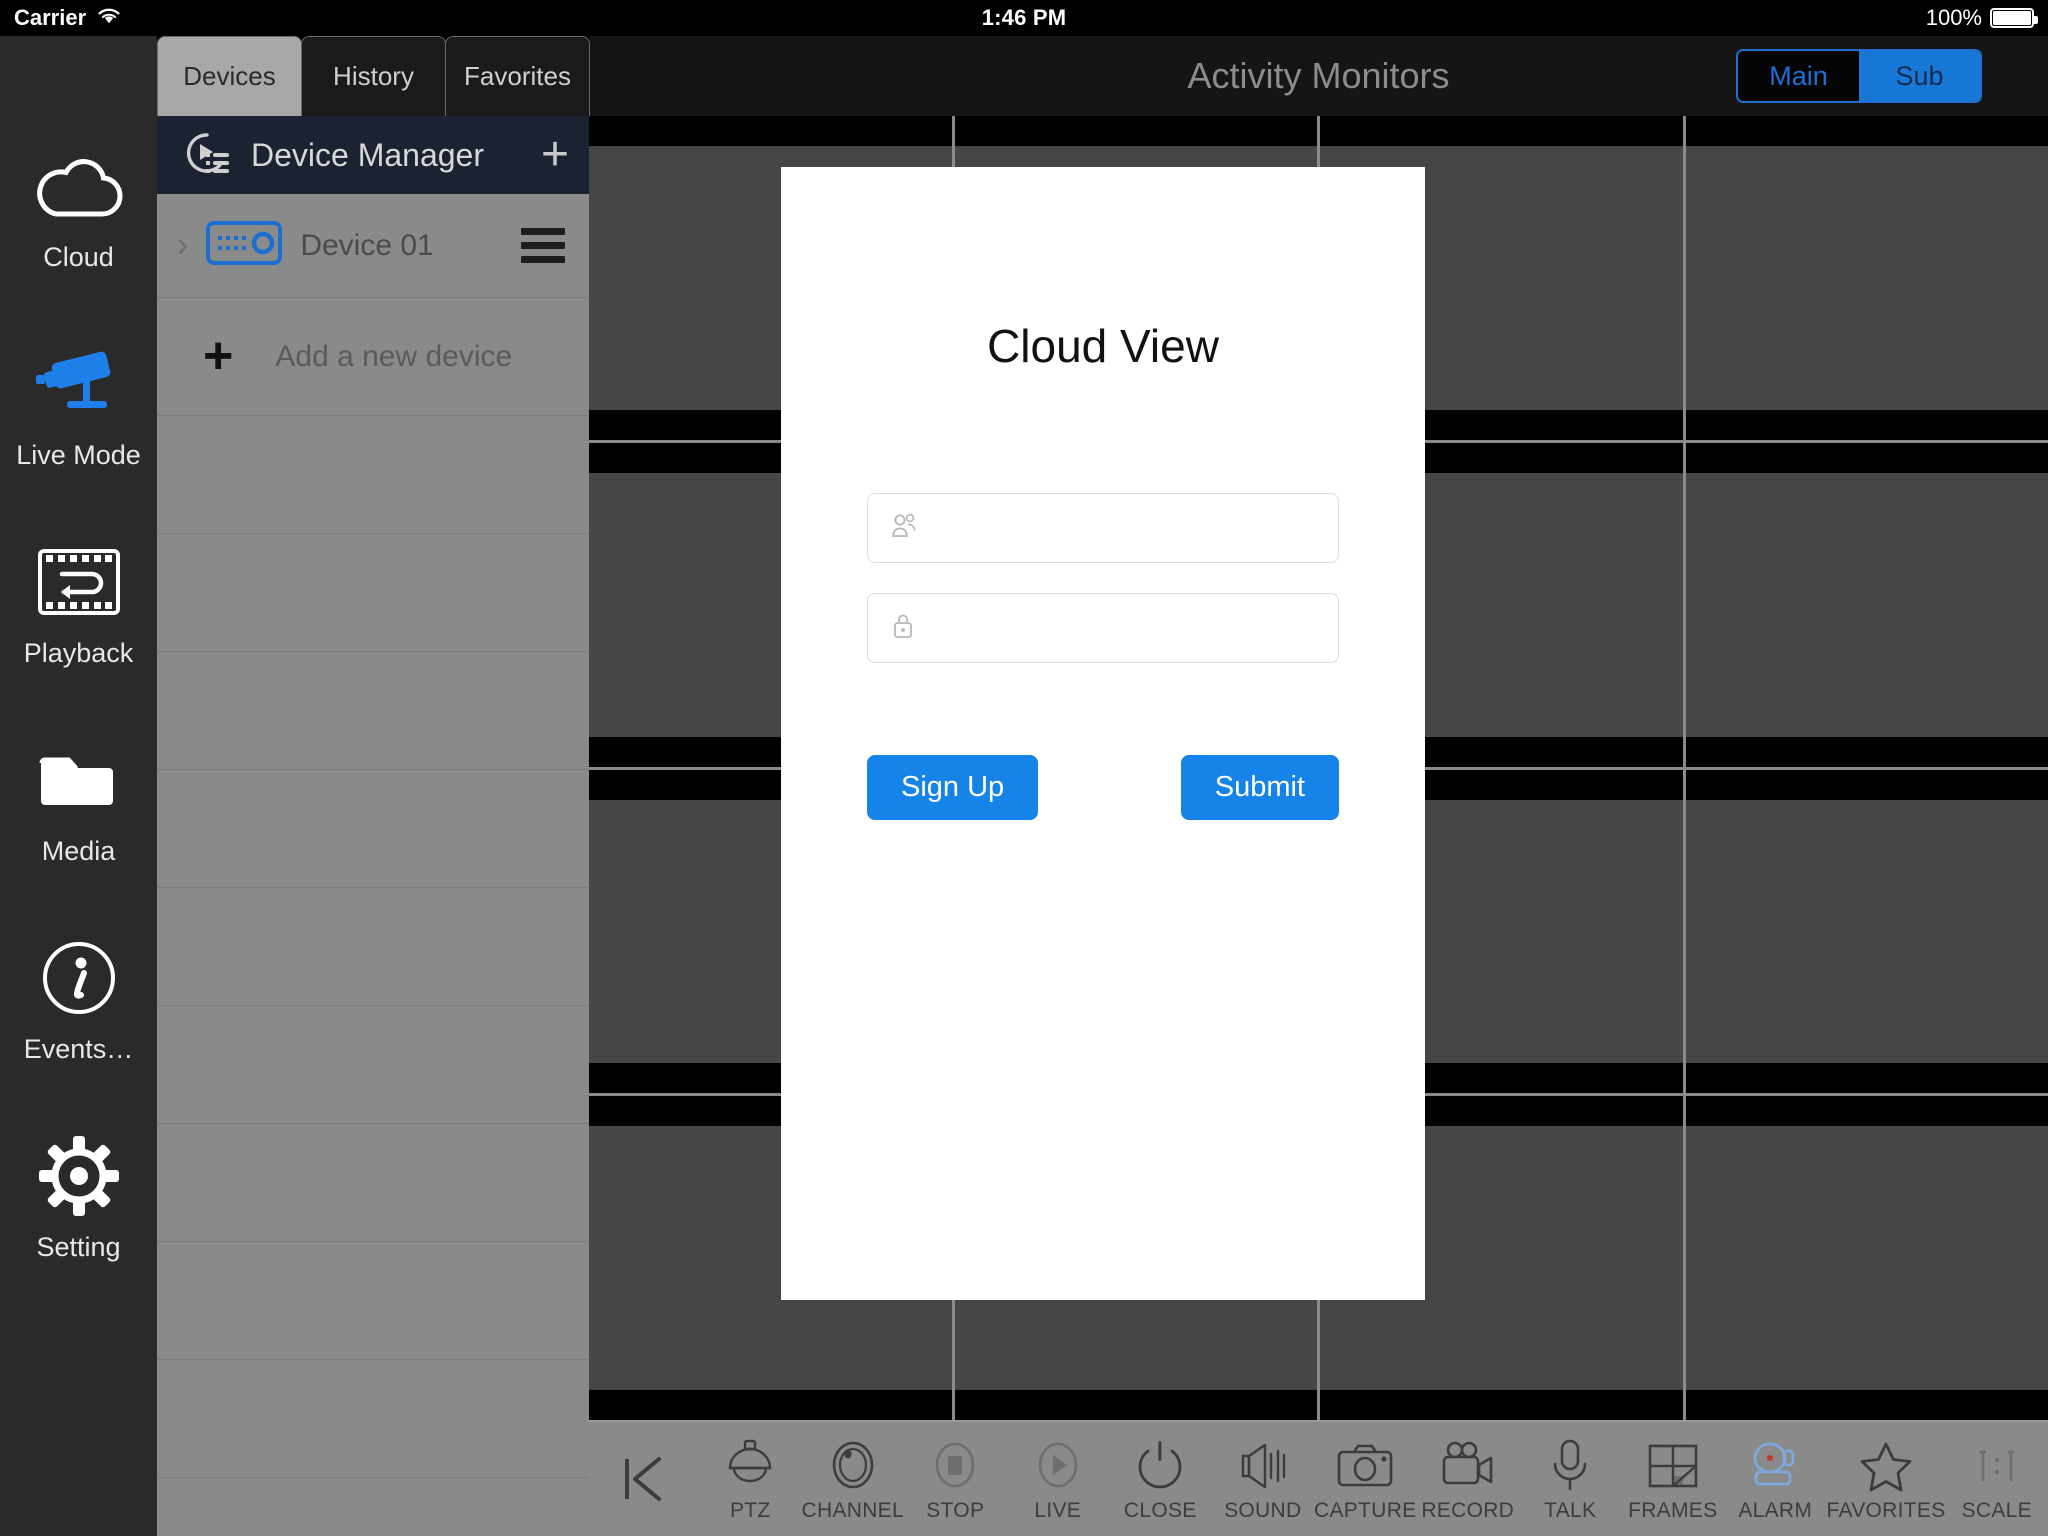 The image size is (2048, 1536). I want to click on toolbar-button-ptz: PTZ, so click(750, 1479).